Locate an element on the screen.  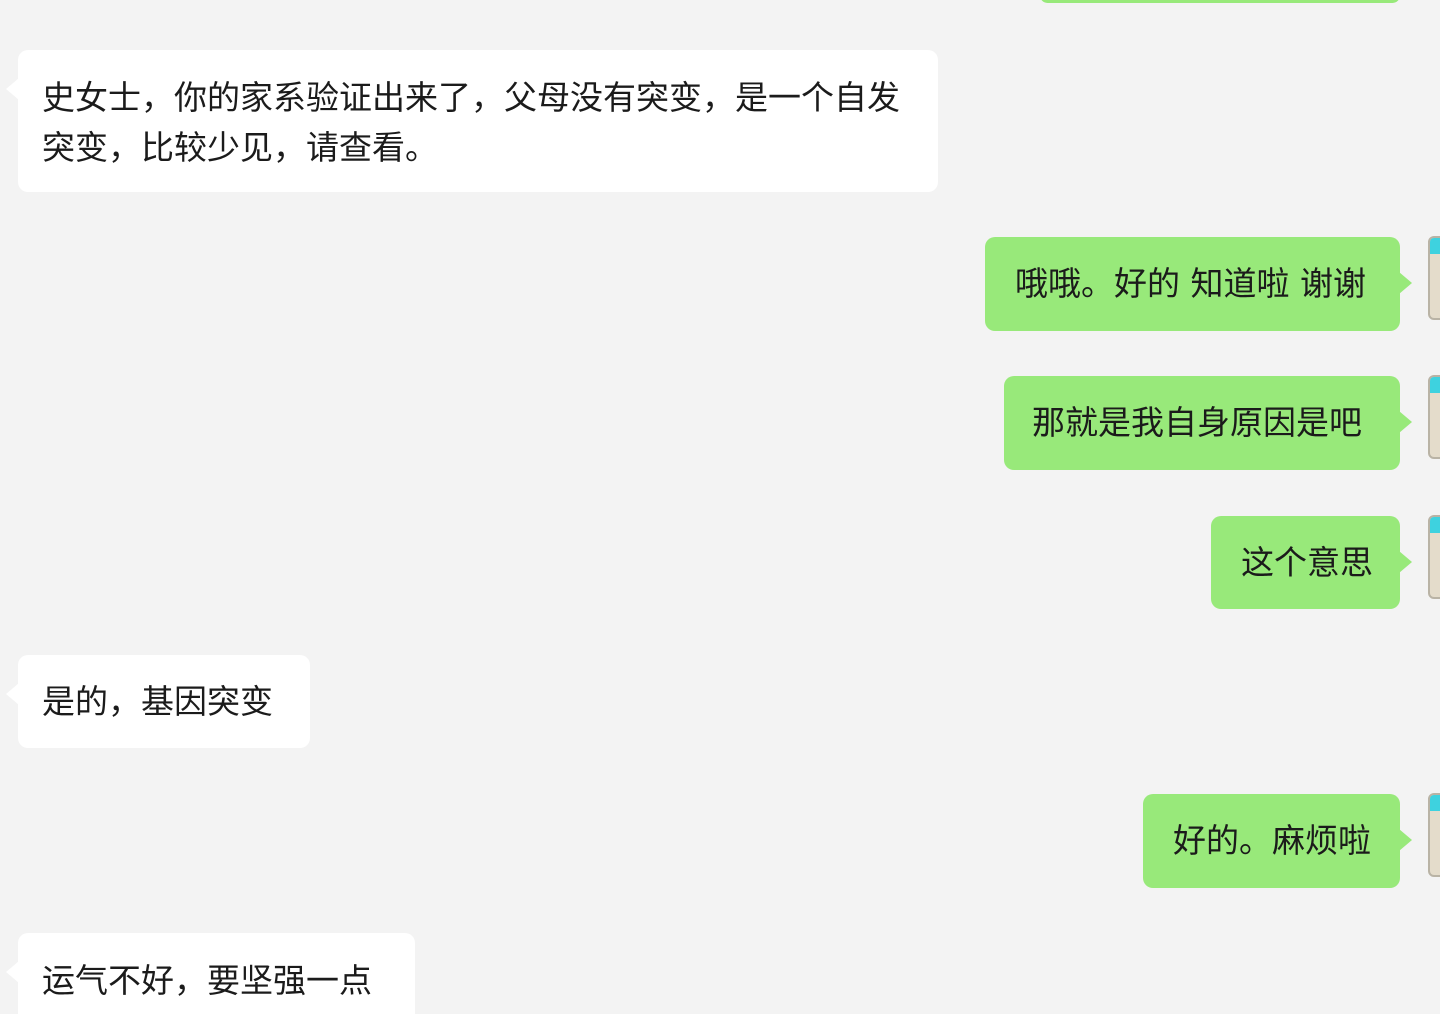
message-text: 史女士，你的家系验证出来了，父母没有突变，是一个自发突变，比较少见，请查看。 is located at coordinates (471, 122).